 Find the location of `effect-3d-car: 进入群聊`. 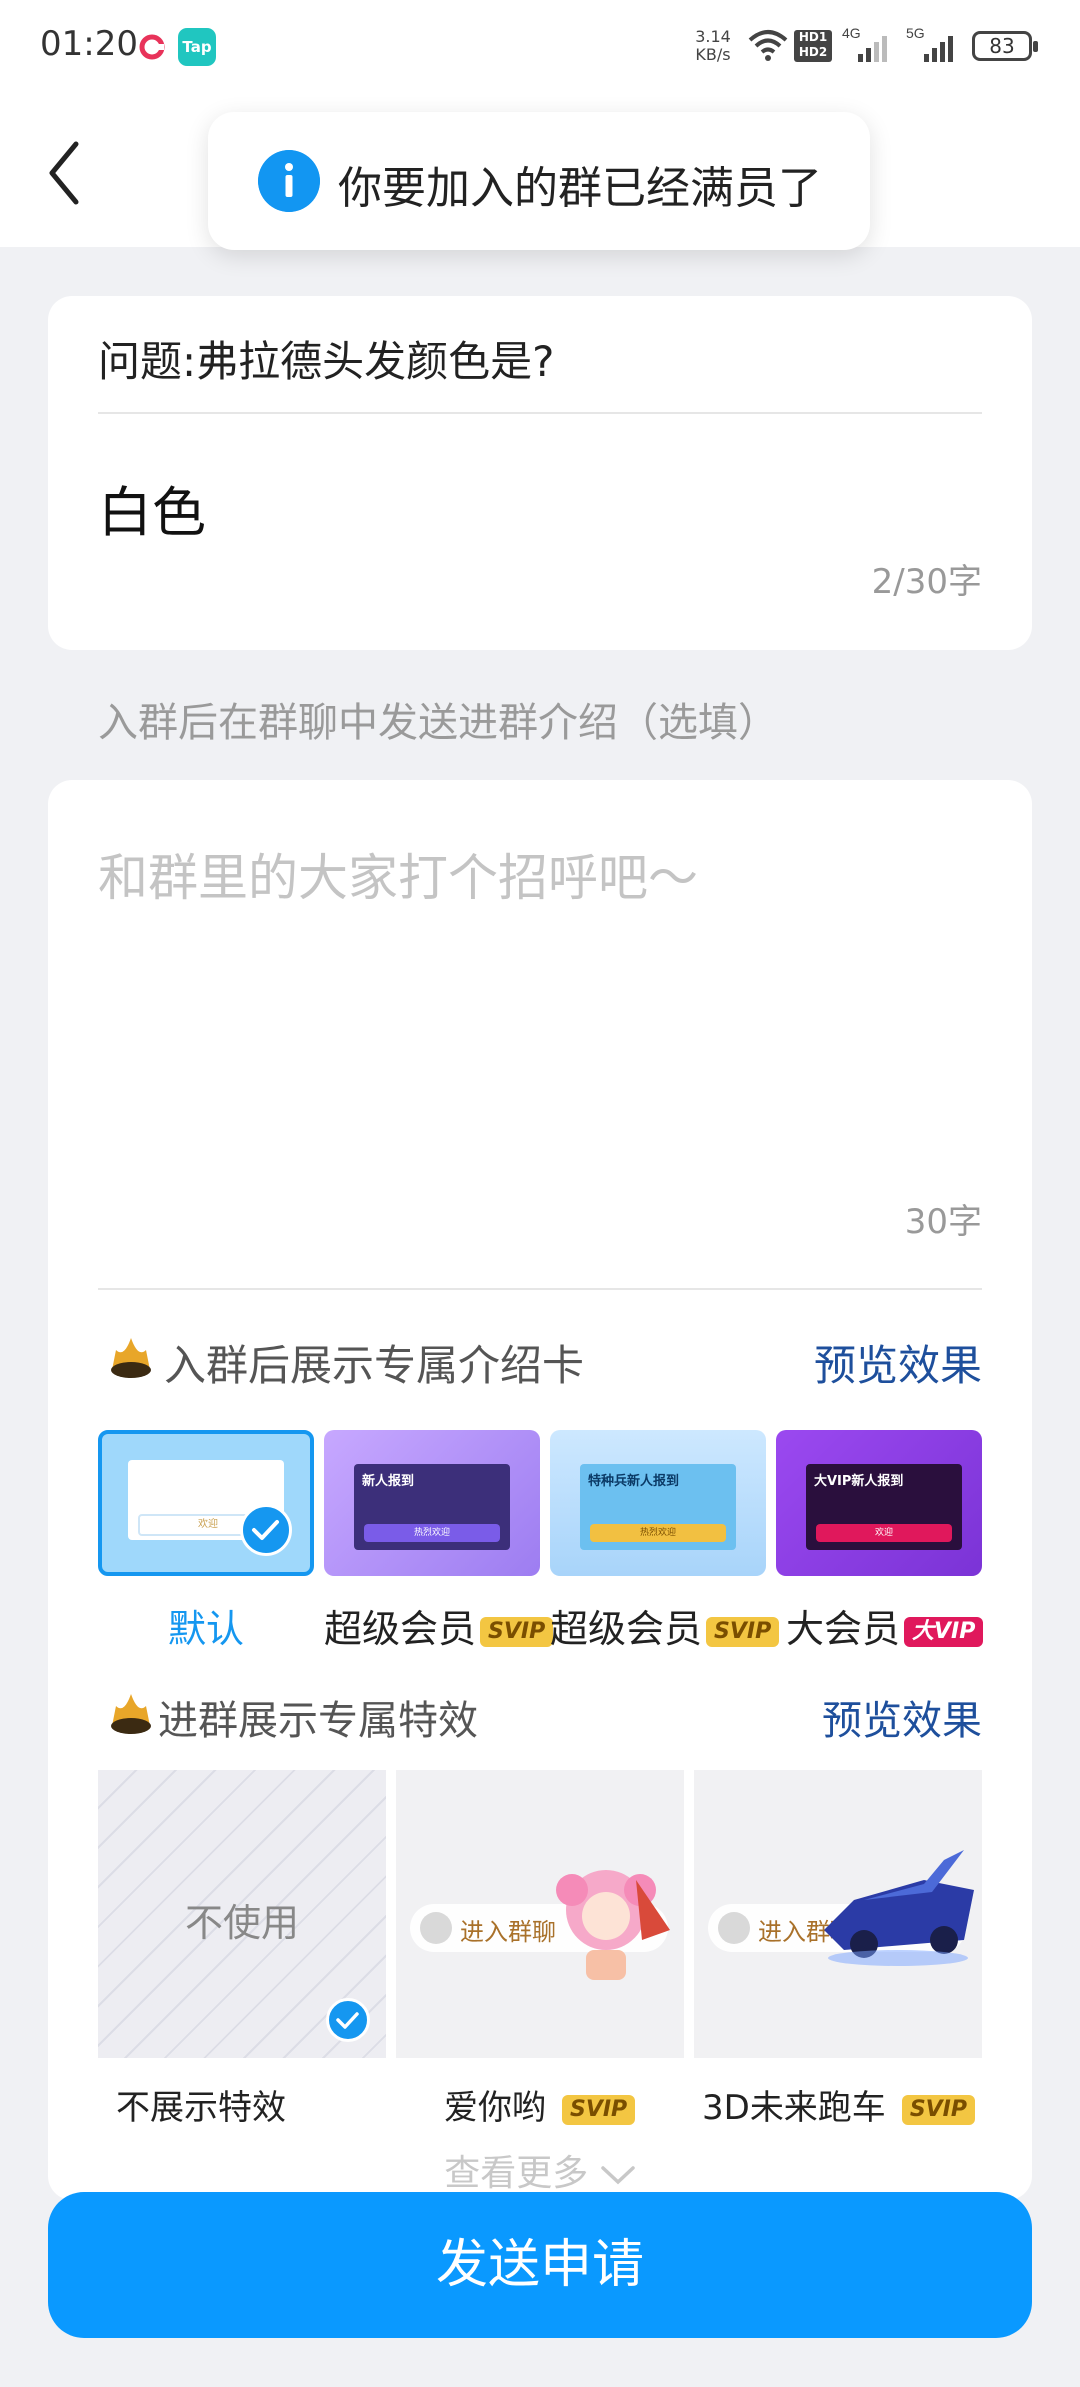

effect-3d-car: 进入群聊 is located at coordinates (838, 1914).